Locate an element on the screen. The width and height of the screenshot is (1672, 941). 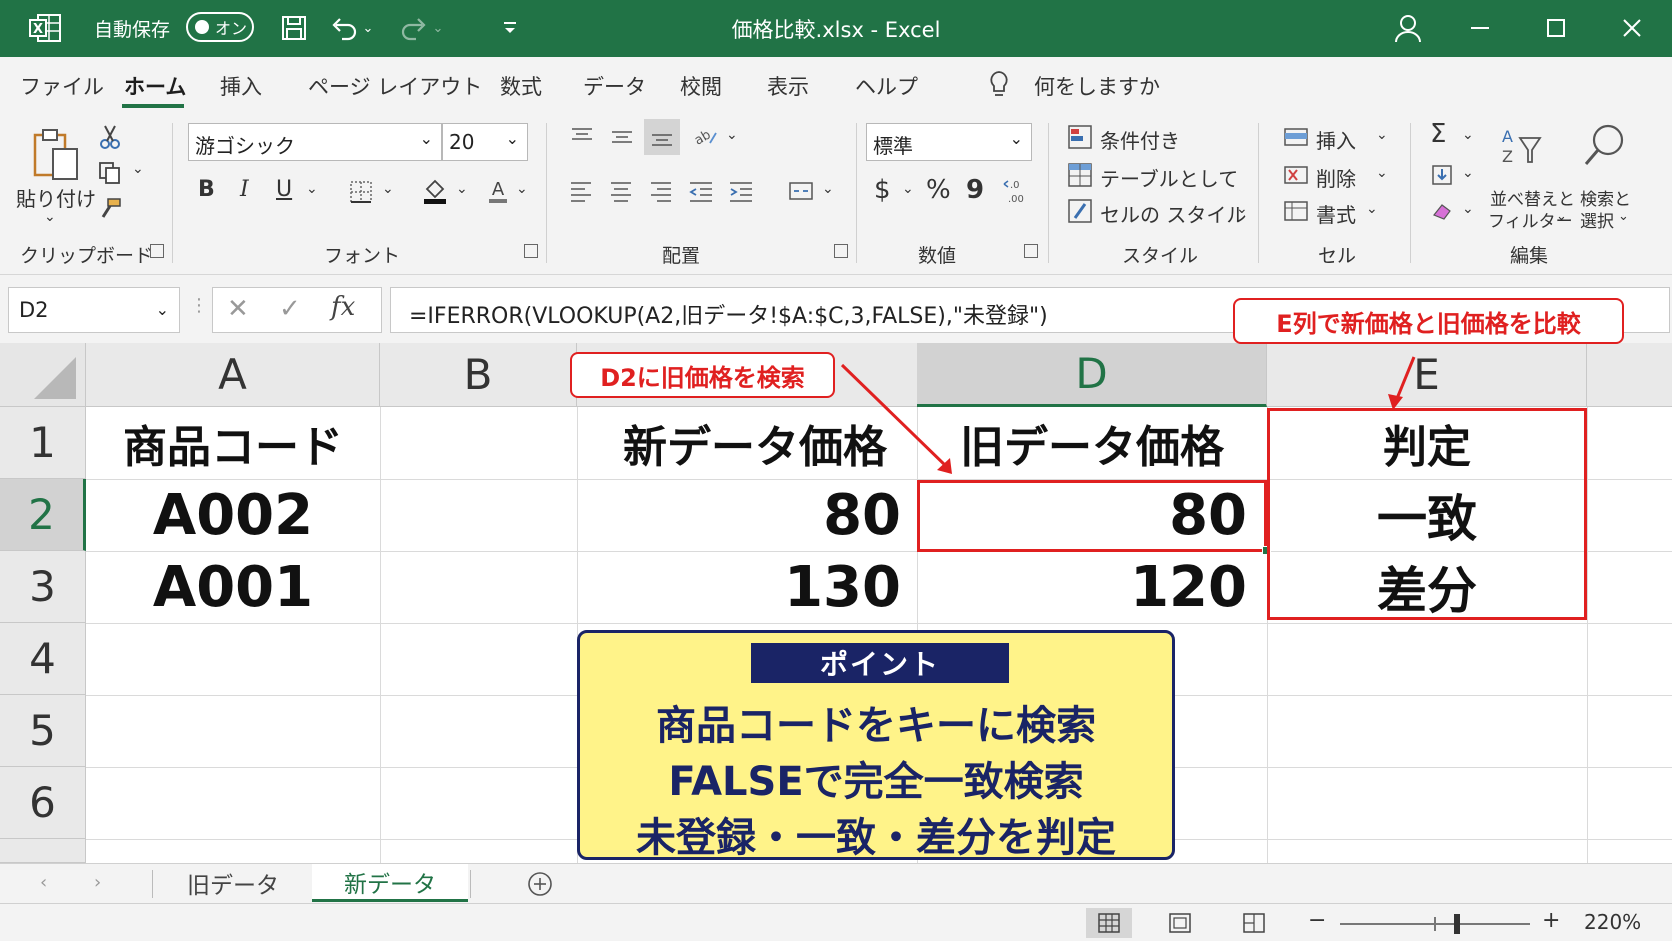
sheet-nav-prev-icon: ‹ is located at coordinates (43, 882).